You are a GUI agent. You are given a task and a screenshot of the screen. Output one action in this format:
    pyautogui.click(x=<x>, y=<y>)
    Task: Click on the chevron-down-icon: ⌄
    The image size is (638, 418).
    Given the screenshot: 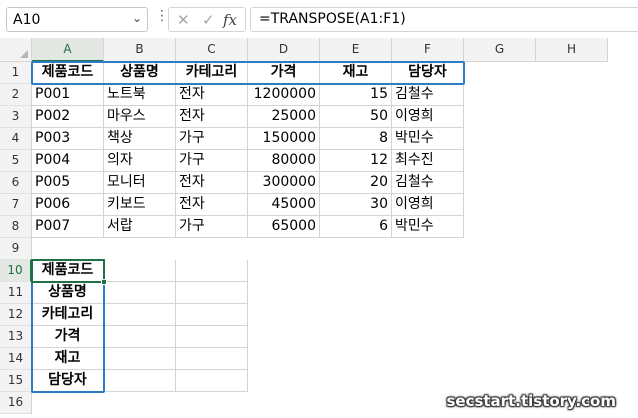 What is the action you would take?
    pyautogui.click(x=137, y=18)
    